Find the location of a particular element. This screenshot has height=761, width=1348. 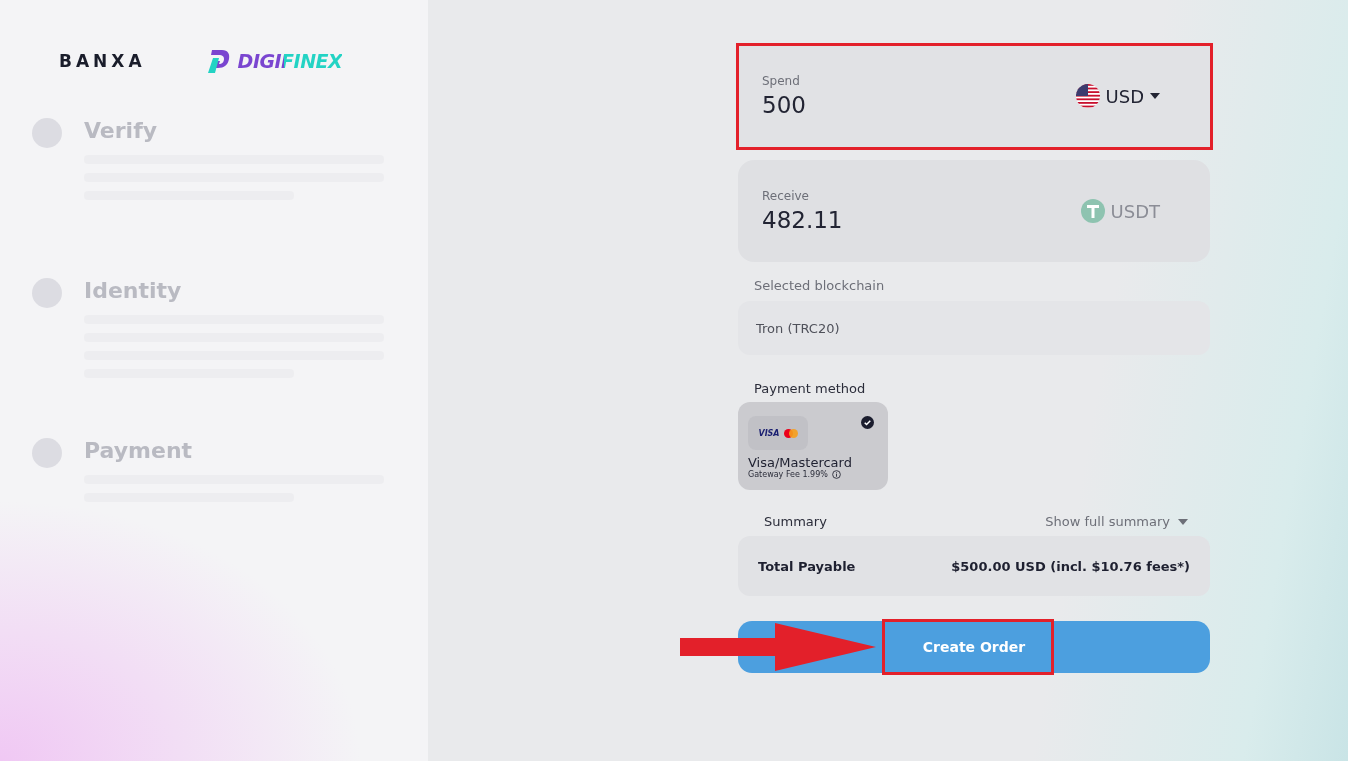

info-icon is located at coordinates (836, 474).